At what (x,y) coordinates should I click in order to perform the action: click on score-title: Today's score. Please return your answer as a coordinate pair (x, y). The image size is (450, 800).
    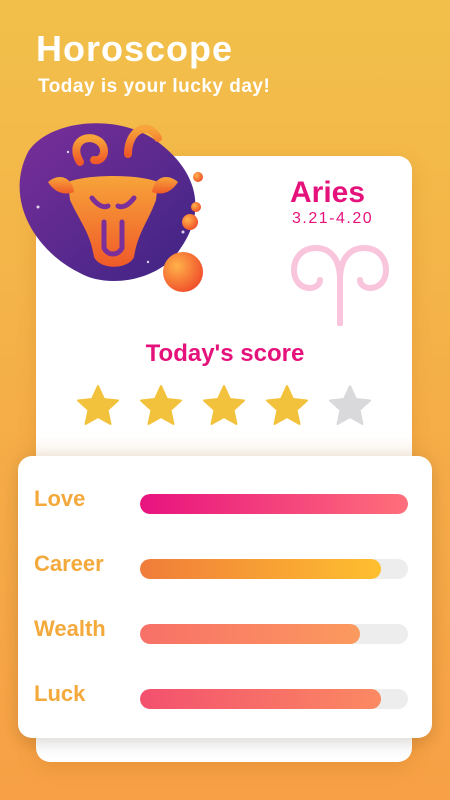
    Looking at the image, I should click on (225, 353).